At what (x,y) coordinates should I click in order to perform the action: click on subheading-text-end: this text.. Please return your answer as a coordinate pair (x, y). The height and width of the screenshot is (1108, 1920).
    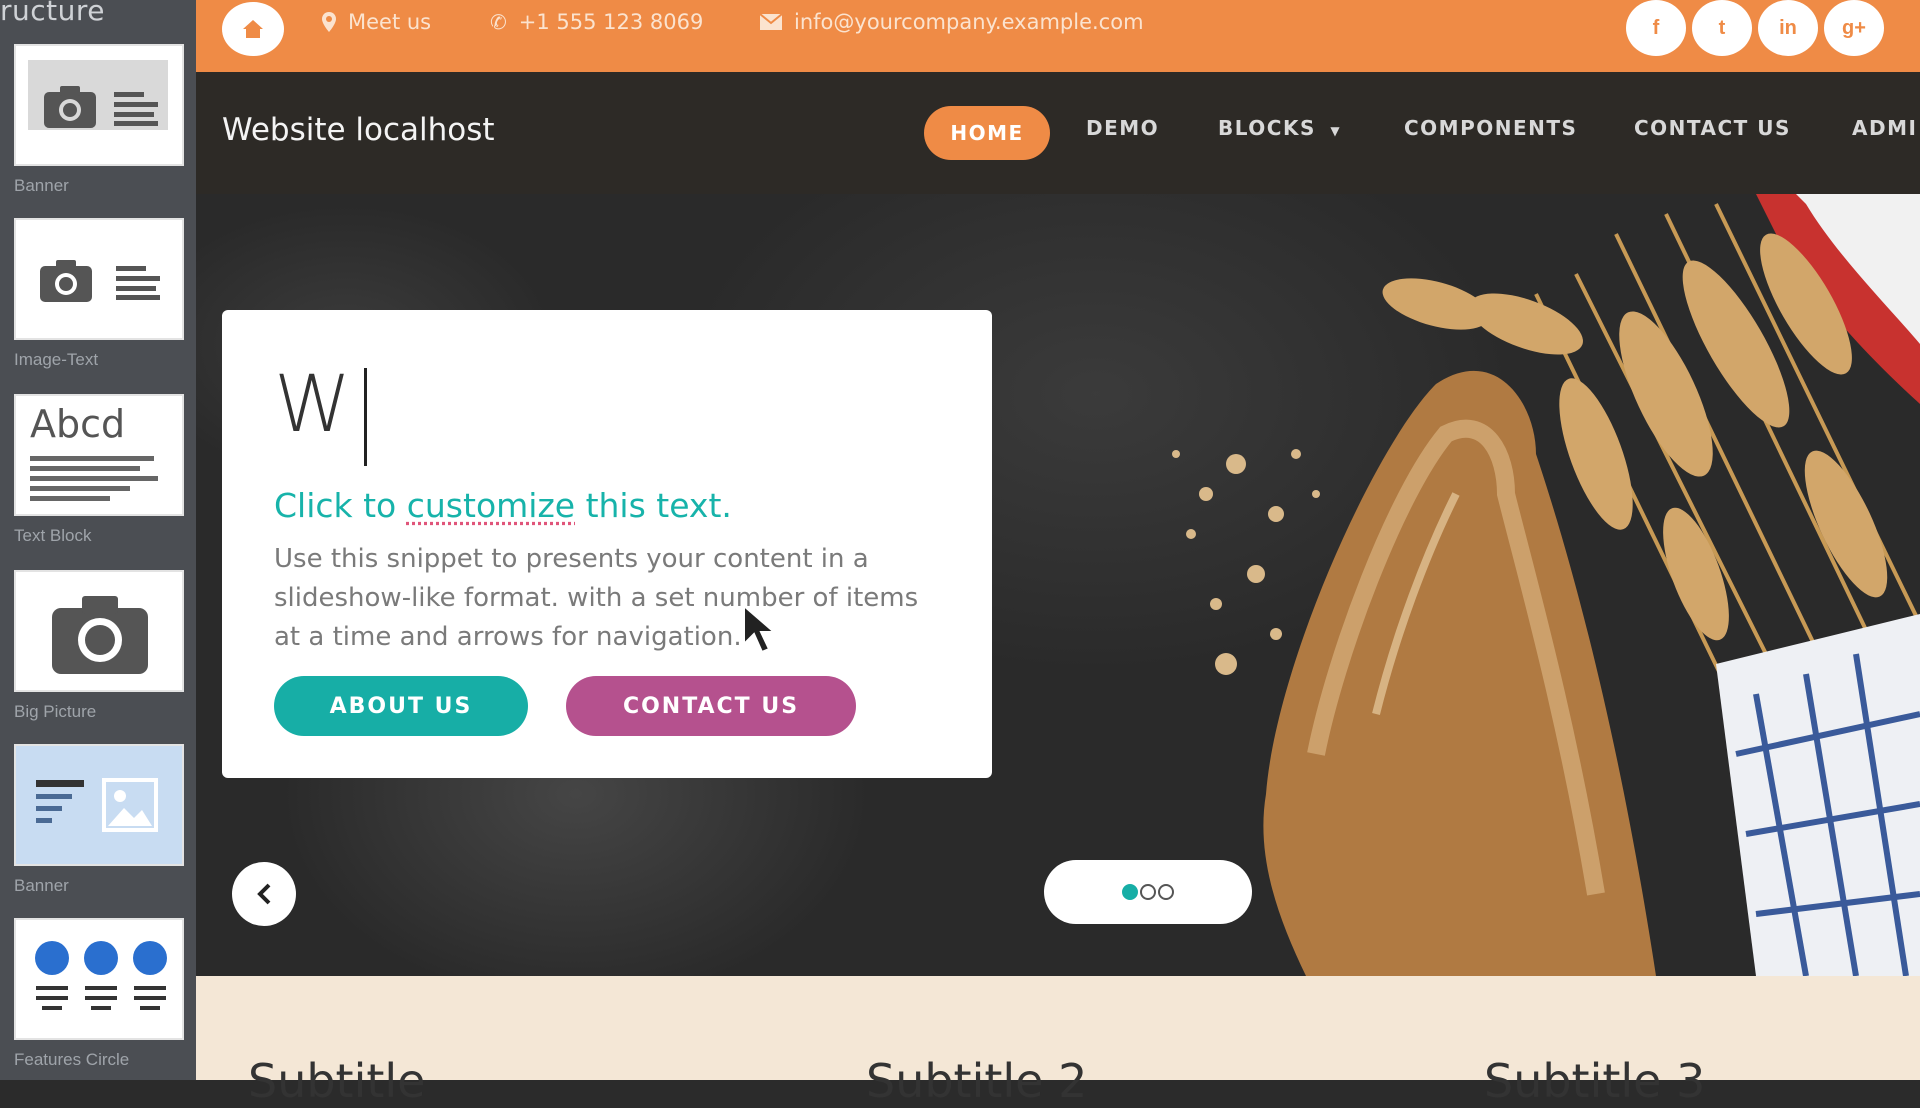
    Looking at the image, I should click on (653, 505).